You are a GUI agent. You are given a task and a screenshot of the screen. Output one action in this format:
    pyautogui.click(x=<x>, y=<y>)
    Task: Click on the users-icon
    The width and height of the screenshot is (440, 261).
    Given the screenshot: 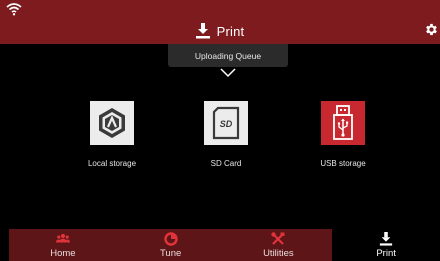 What is the action you would take?
    pyautogui.click(x=62, y=238)
    